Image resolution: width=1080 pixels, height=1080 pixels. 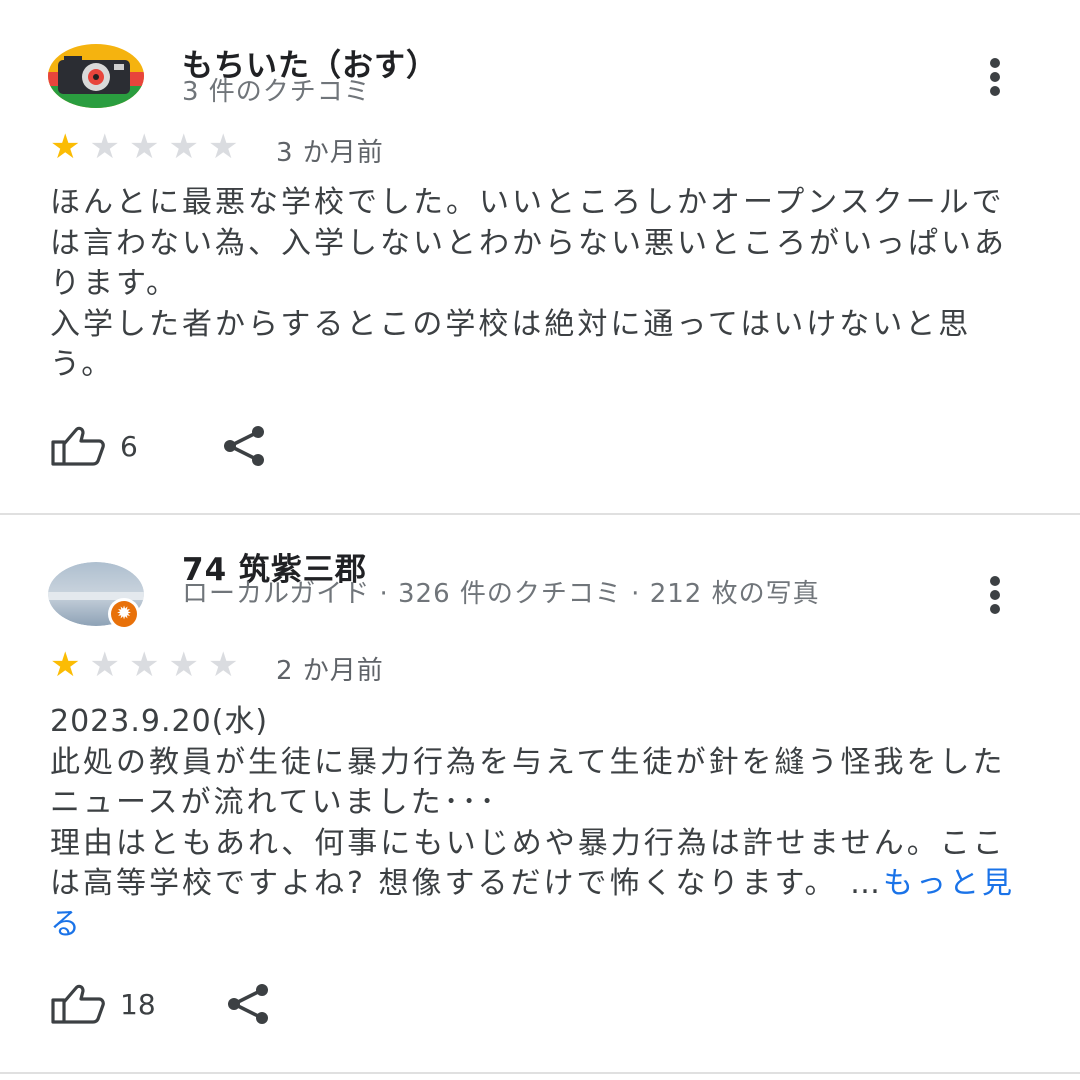 I want to click on like-count: 6, so click(x=129, y=446).